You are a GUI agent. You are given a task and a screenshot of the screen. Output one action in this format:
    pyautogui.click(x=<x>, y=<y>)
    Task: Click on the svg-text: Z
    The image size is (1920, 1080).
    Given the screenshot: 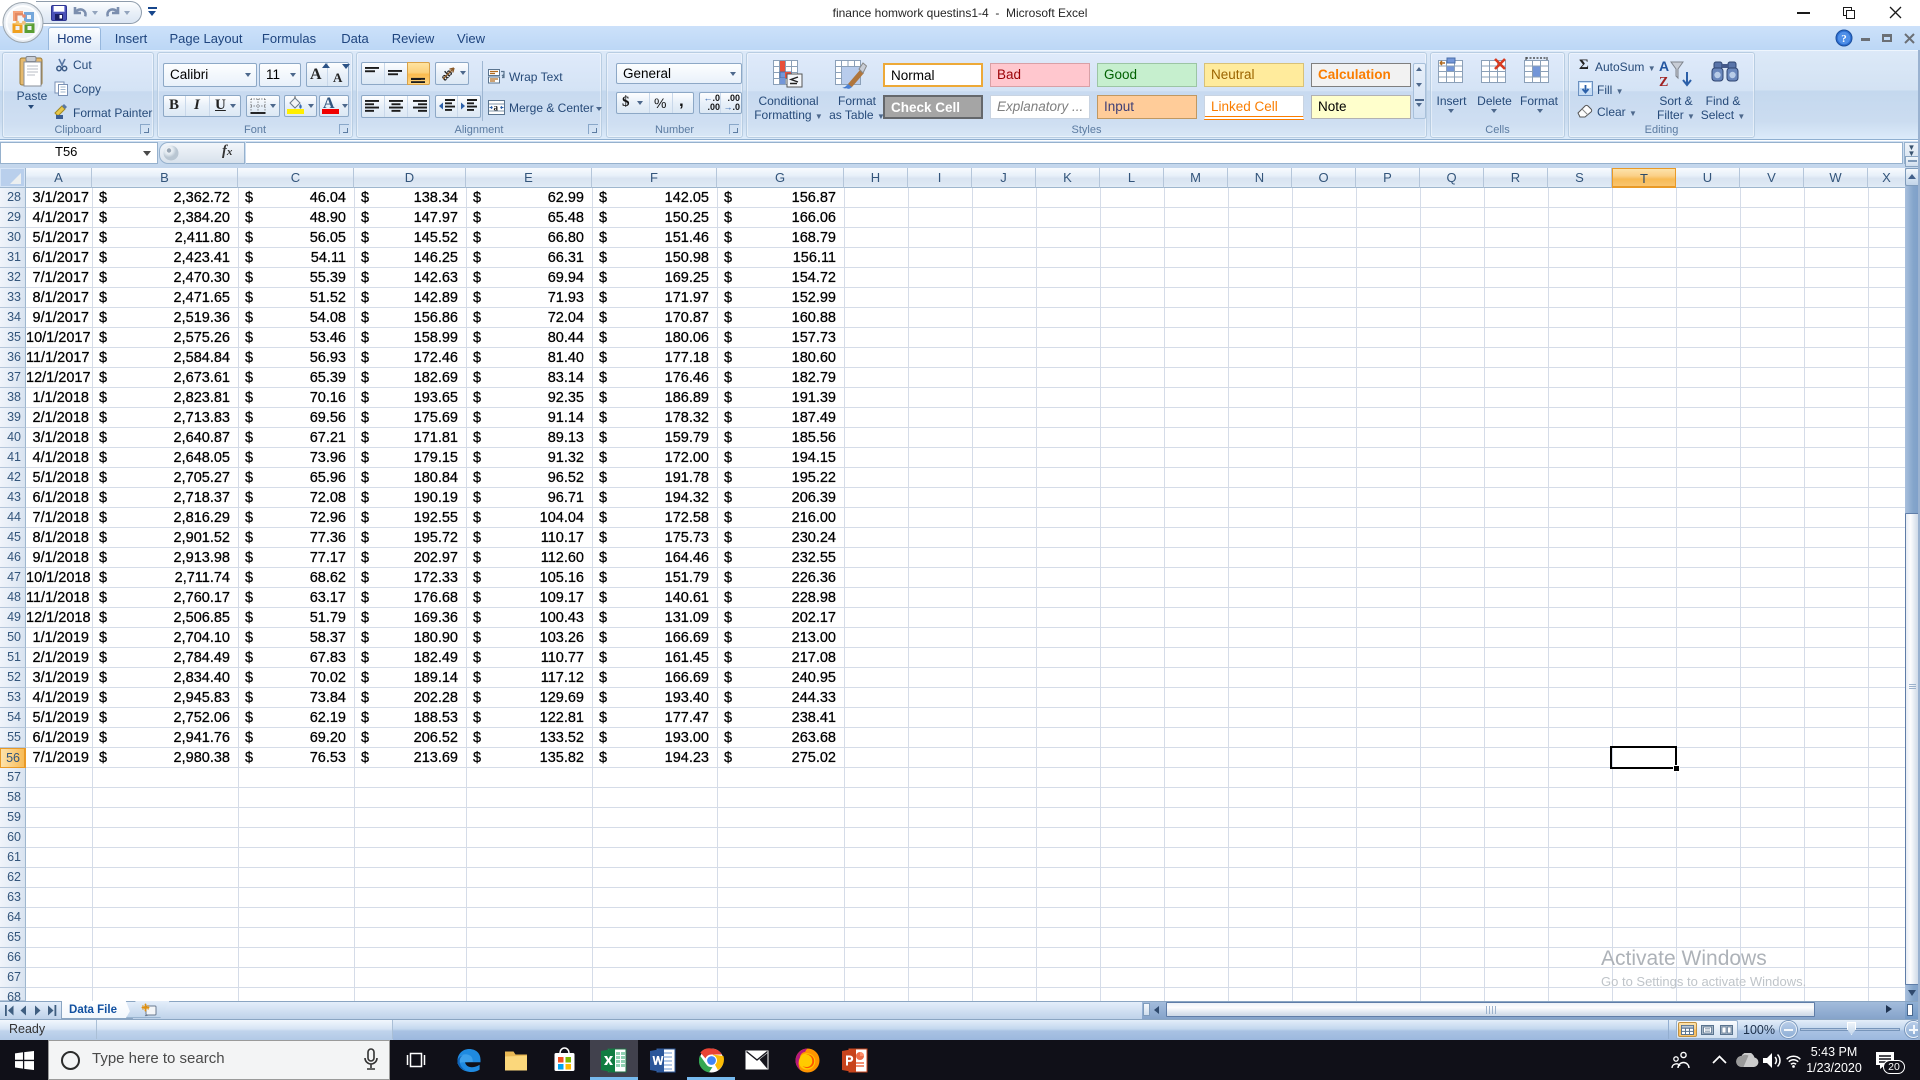 What is the action you would take?
    pyautogui.click(x=1663, y=82)
    